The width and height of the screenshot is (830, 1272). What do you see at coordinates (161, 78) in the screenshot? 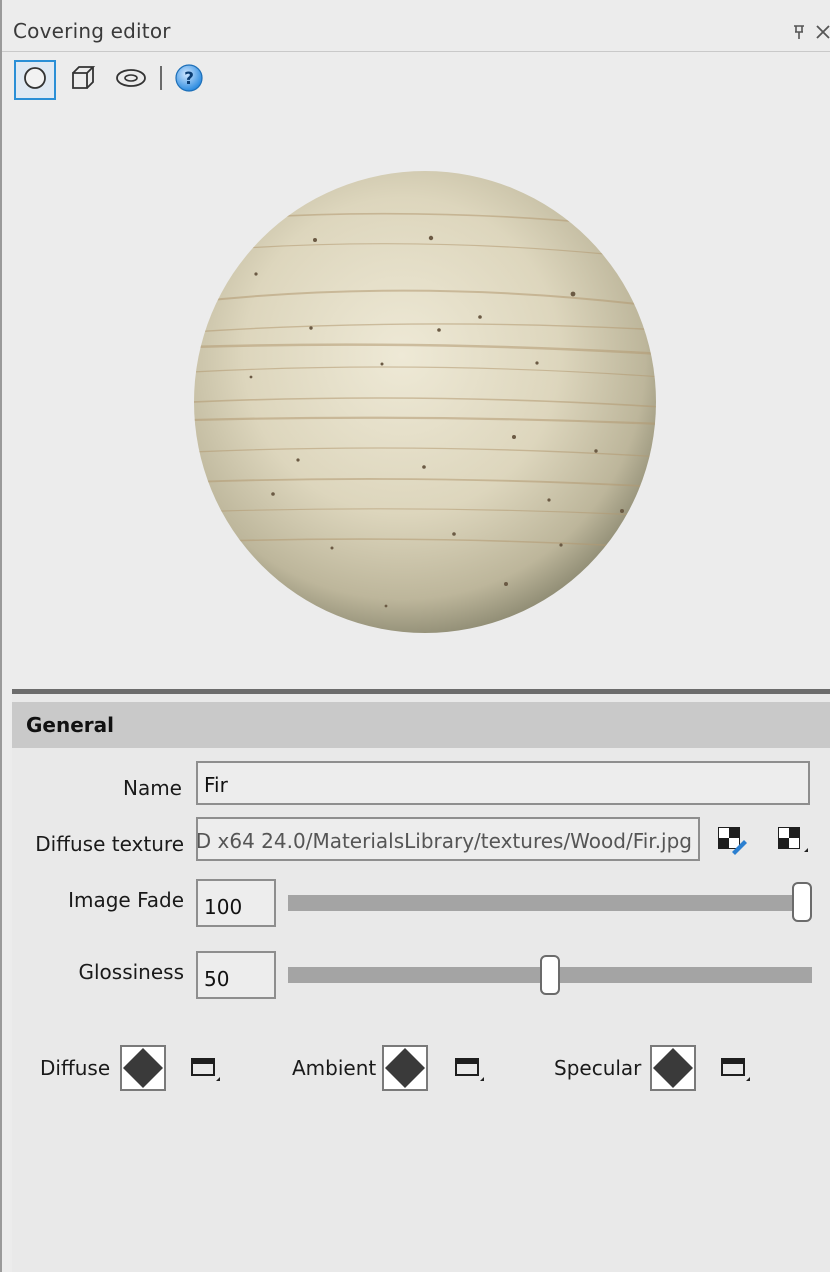
I see `toolbar-separator` at bounding box center [161, 78].